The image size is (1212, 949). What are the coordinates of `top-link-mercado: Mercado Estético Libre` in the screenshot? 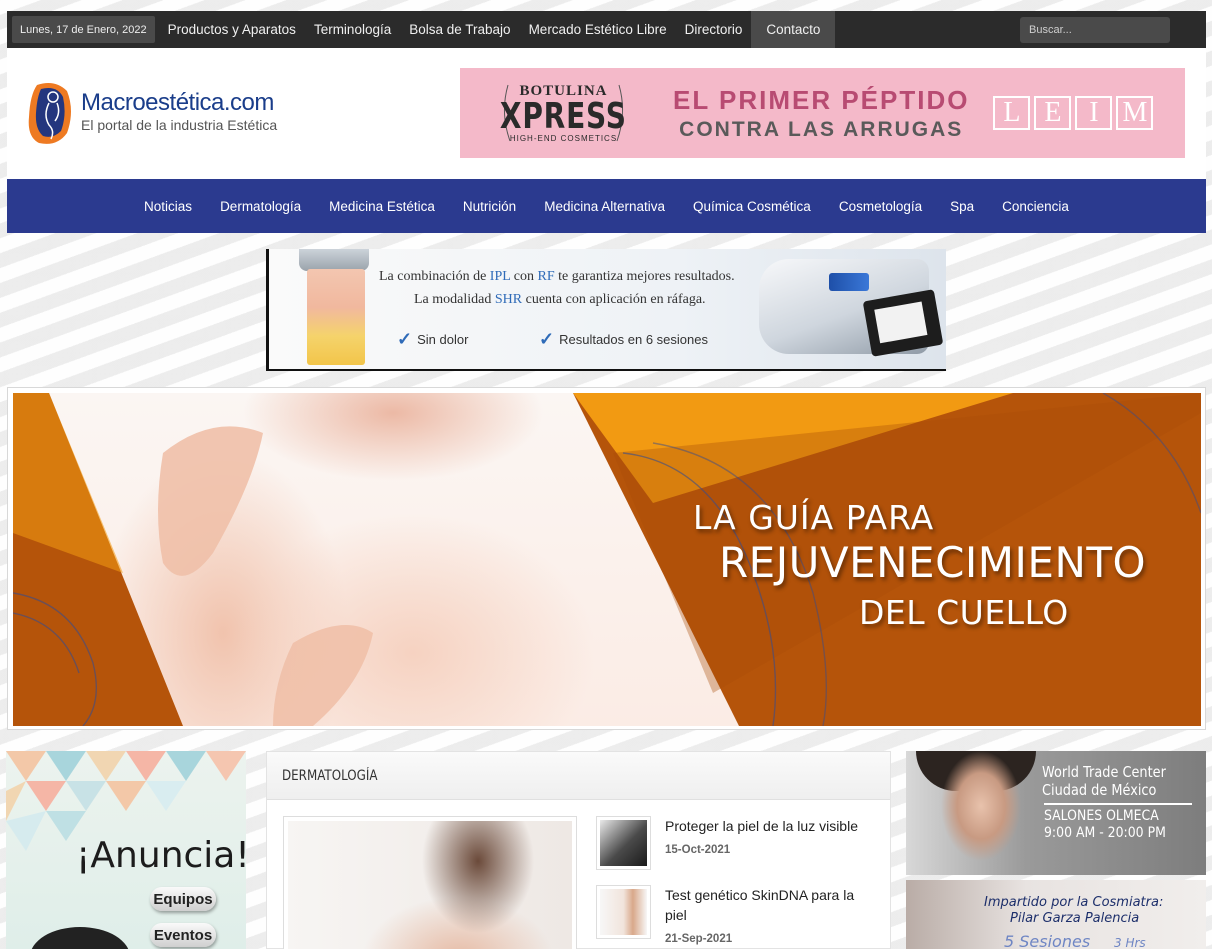 It's located at (598, 29).